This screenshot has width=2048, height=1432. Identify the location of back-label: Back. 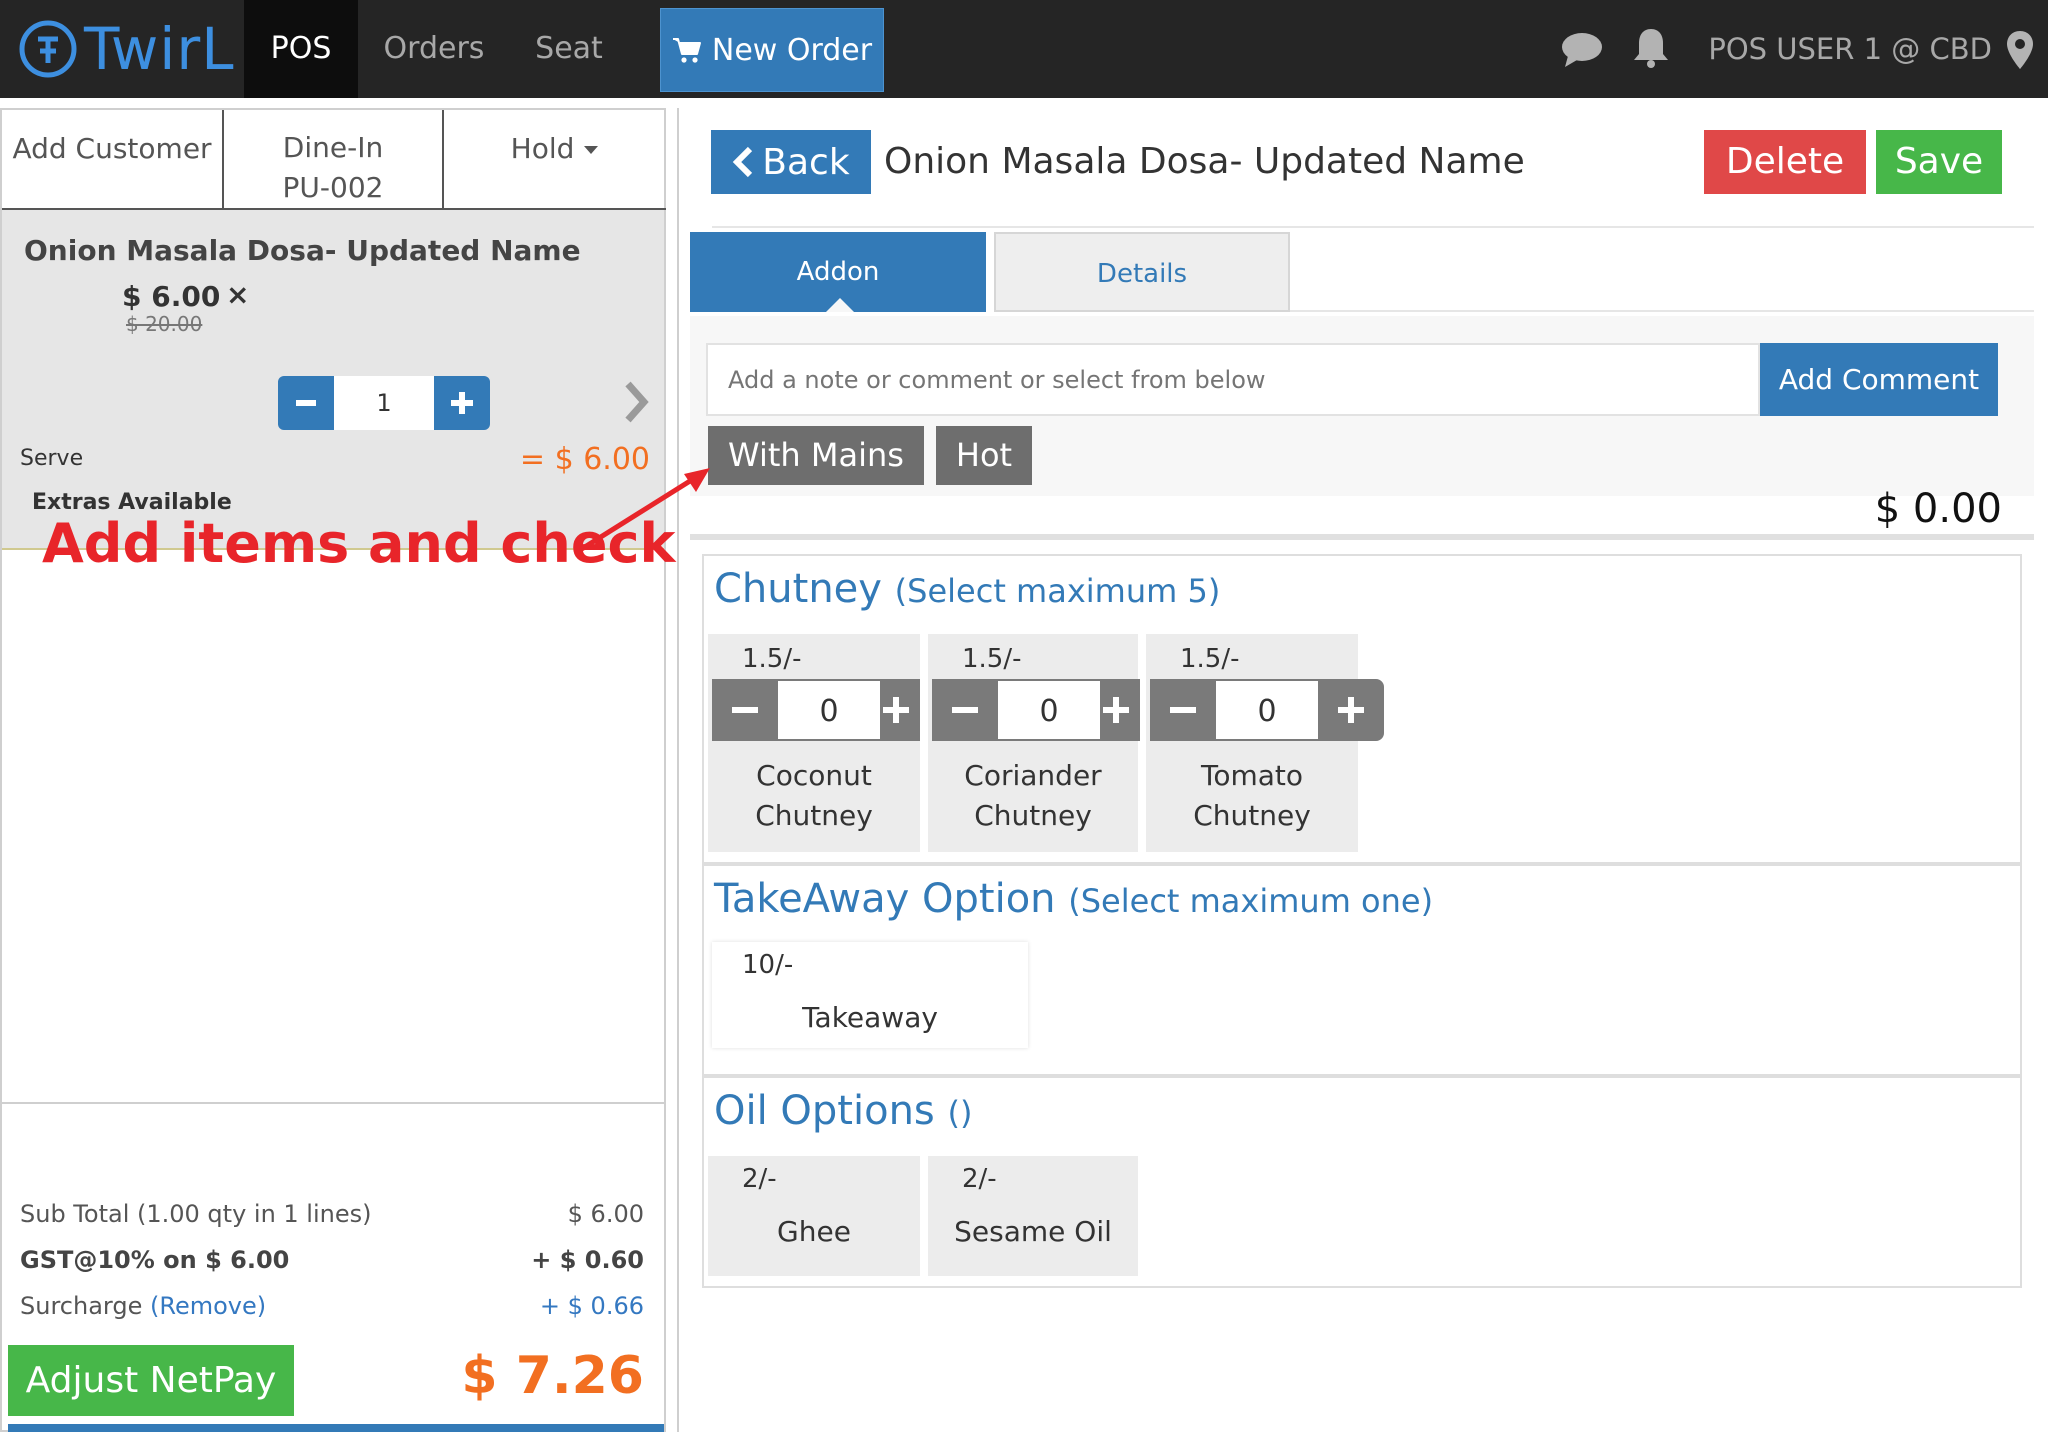
(806, 162).